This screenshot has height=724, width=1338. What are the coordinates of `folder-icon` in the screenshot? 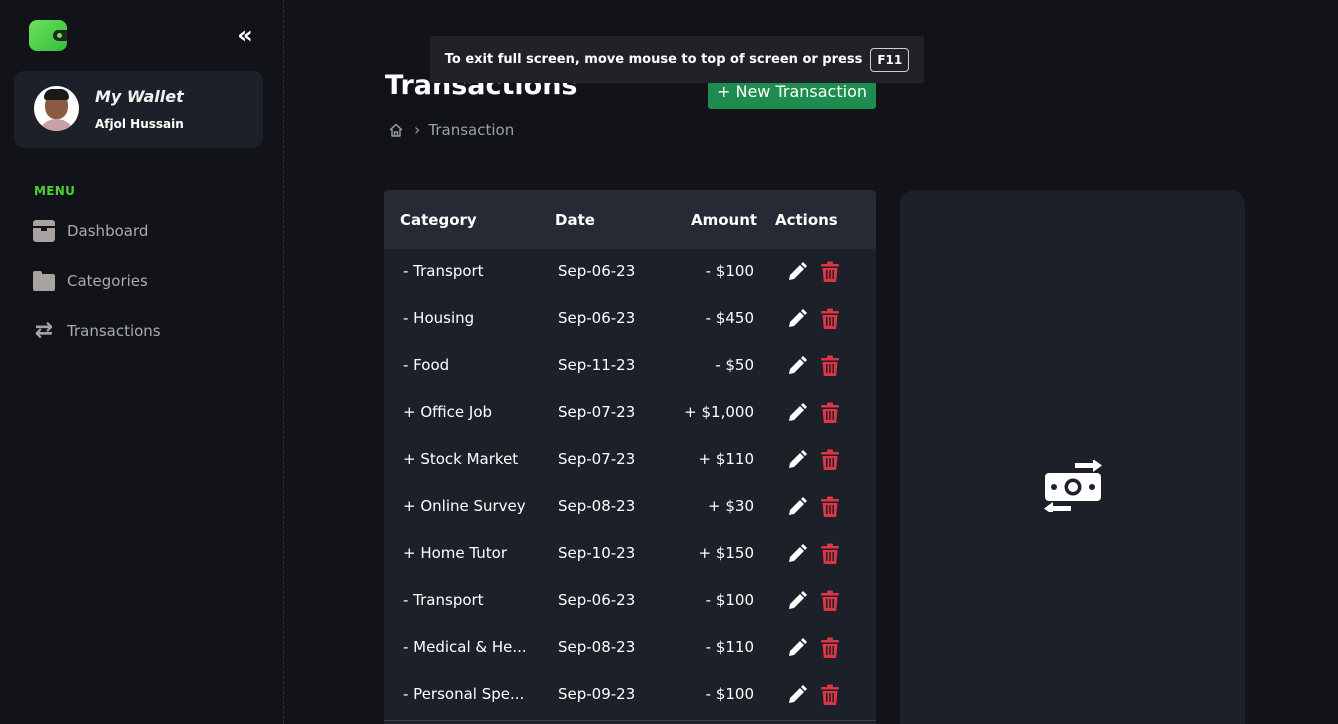 It's located at (44, 281).